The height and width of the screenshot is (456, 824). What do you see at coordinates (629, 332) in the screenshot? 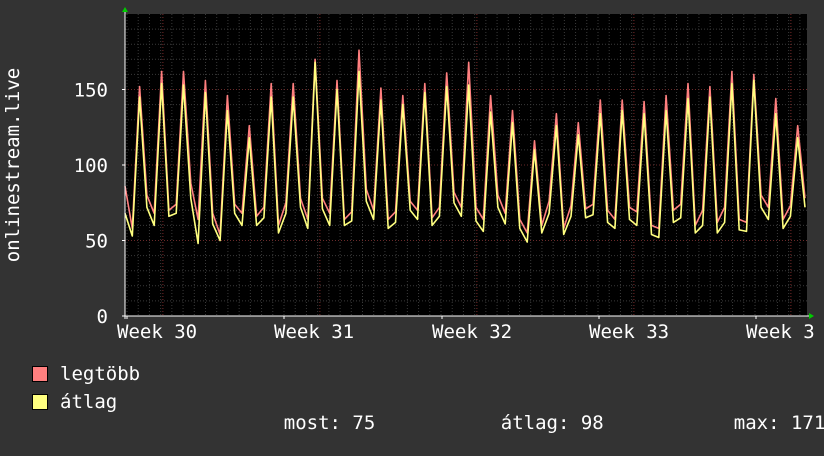
I see `x-tick-label: Week 33` at bounding box center [629, 332].